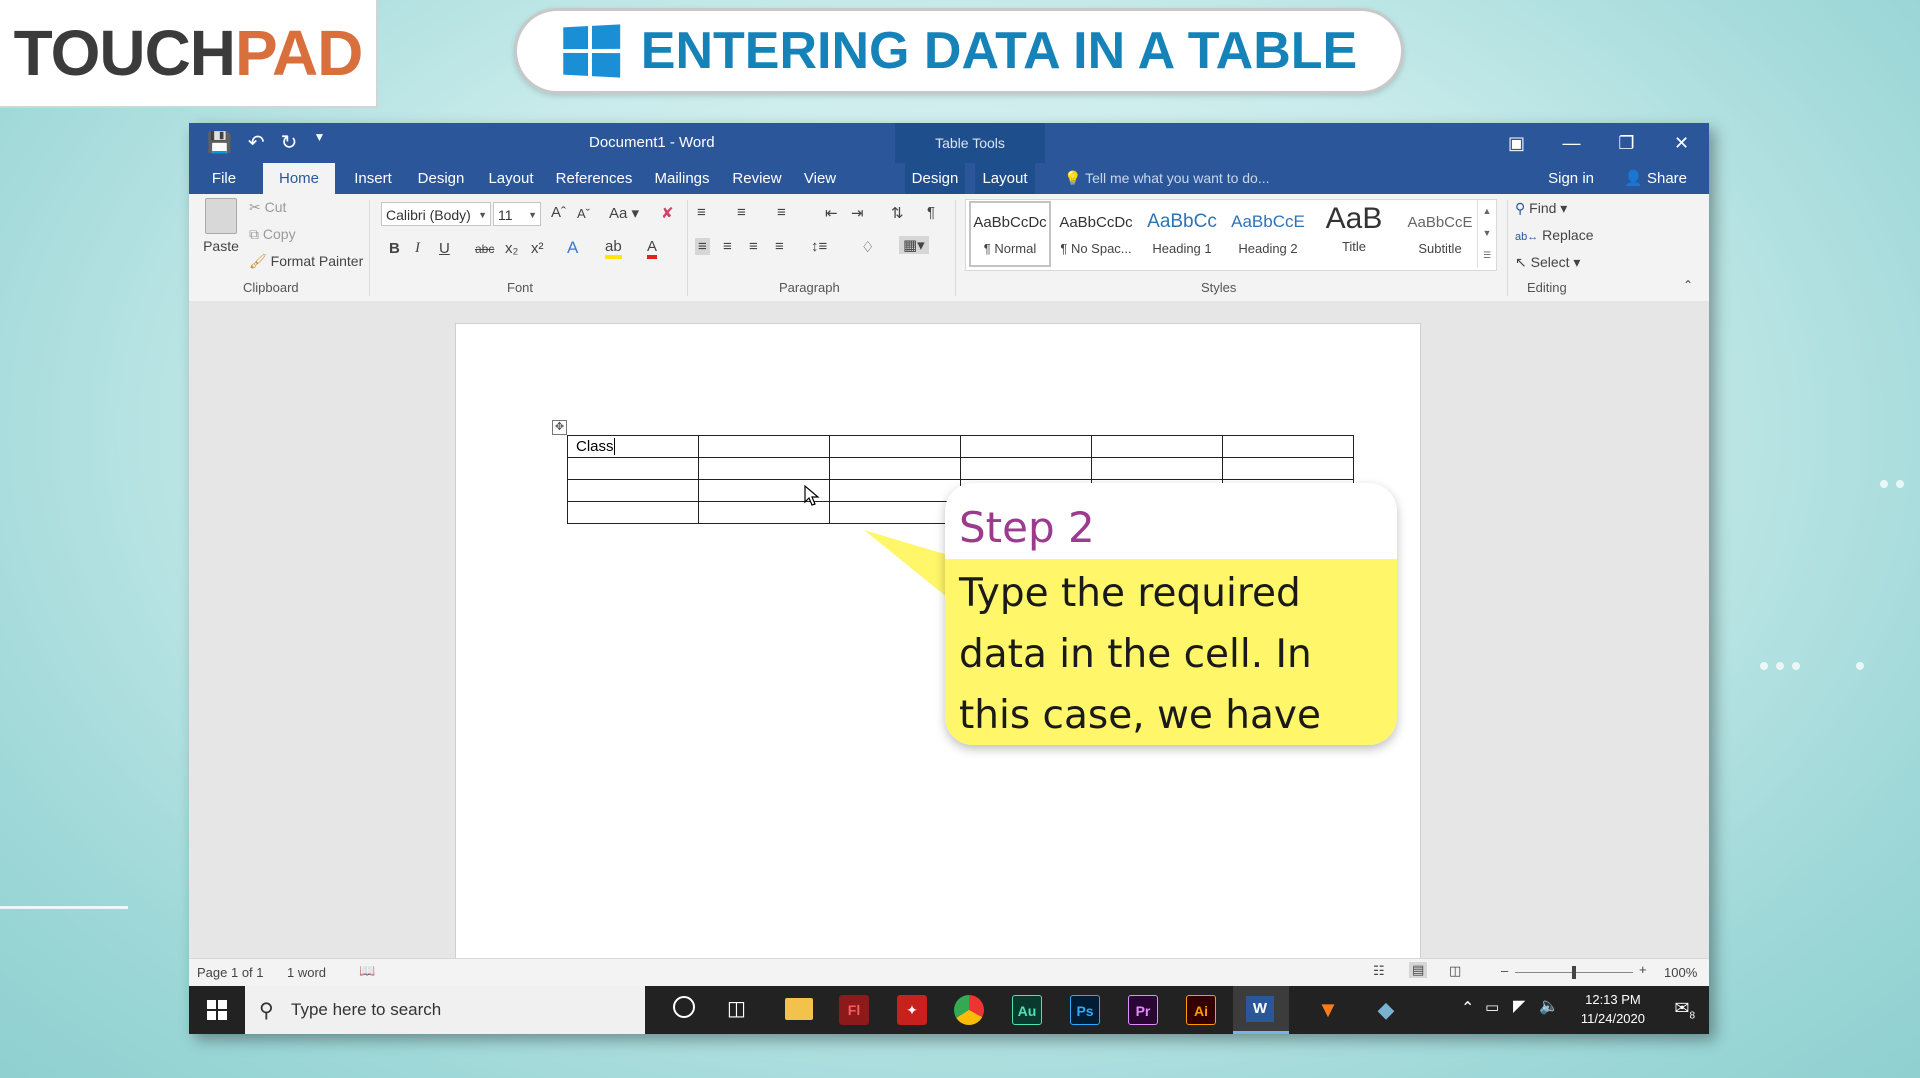 The width and height of the screenshot is (1920, 1078). What do you see at coordinates (684, 1007) in the screenshot?
I see `cortana-icon` at bounding box center [684, 1007].